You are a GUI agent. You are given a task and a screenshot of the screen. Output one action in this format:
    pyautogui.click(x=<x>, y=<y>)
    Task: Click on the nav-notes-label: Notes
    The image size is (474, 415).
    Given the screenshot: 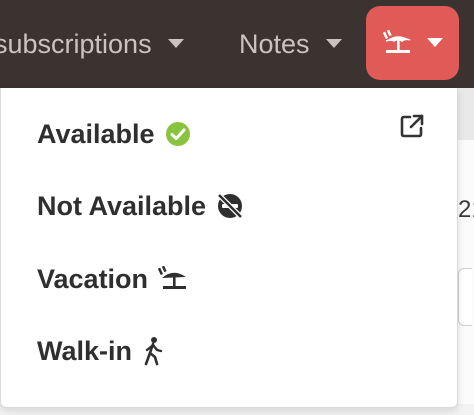 What is the action you would take?
    pyautogui.click(x=274, y=43)
    